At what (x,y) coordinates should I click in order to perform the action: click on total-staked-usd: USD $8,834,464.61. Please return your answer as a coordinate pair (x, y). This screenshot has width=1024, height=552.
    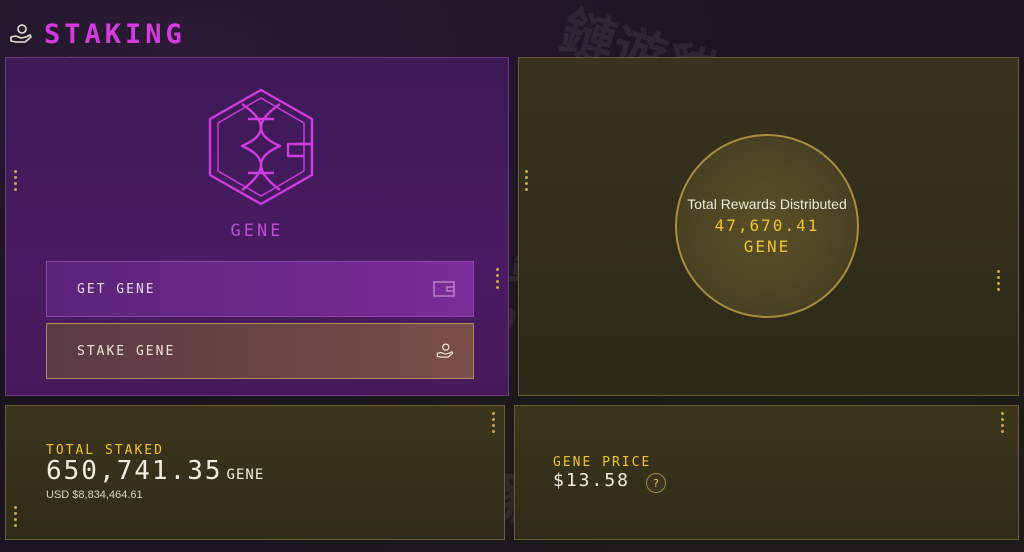
    Looking at the image, I should click on (94, 495).